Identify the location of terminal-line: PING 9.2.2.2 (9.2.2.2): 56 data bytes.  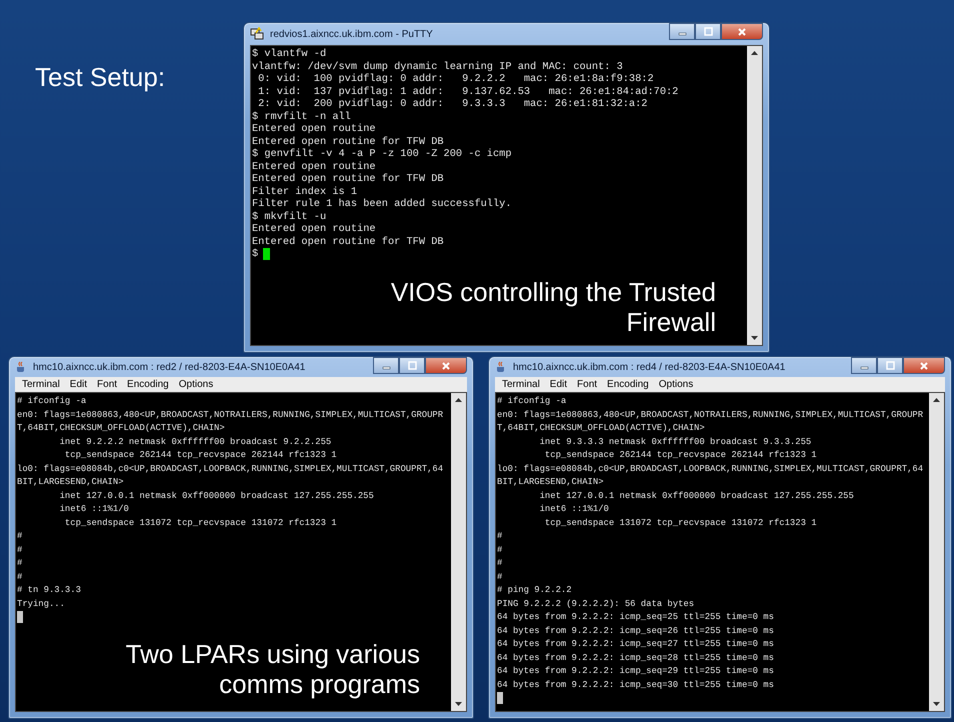
(595, 604).